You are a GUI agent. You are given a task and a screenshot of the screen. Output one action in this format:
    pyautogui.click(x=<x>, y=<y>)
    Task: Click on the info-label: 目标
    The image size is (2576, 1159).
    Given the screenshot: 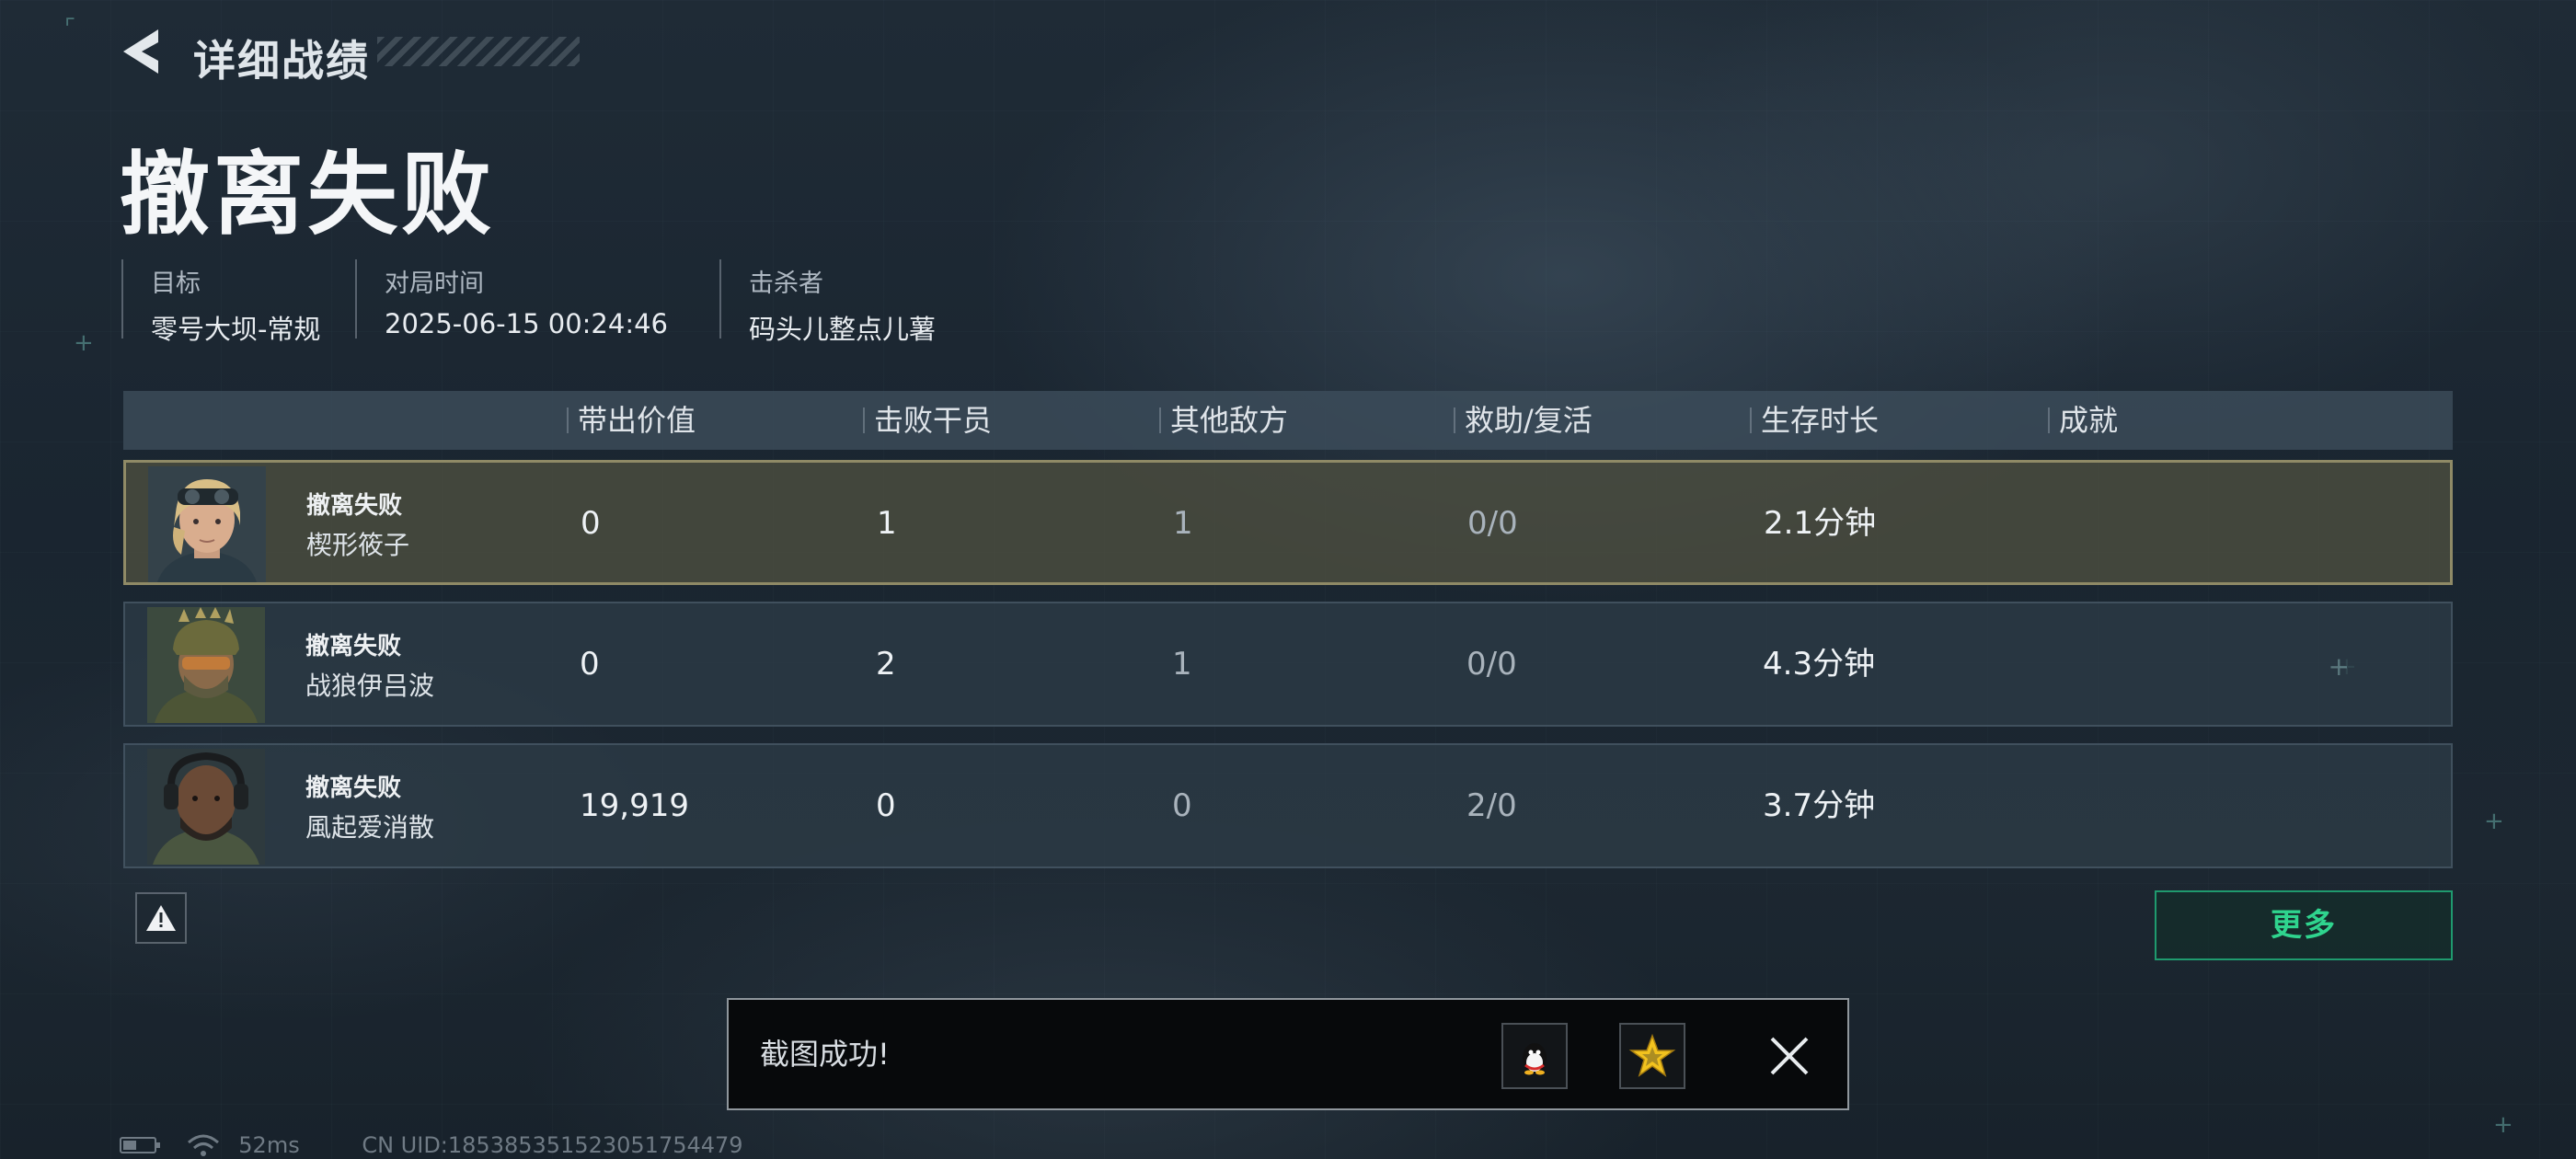 What is the action you would take?
    pyautogui.click(x=176, y=284)
    